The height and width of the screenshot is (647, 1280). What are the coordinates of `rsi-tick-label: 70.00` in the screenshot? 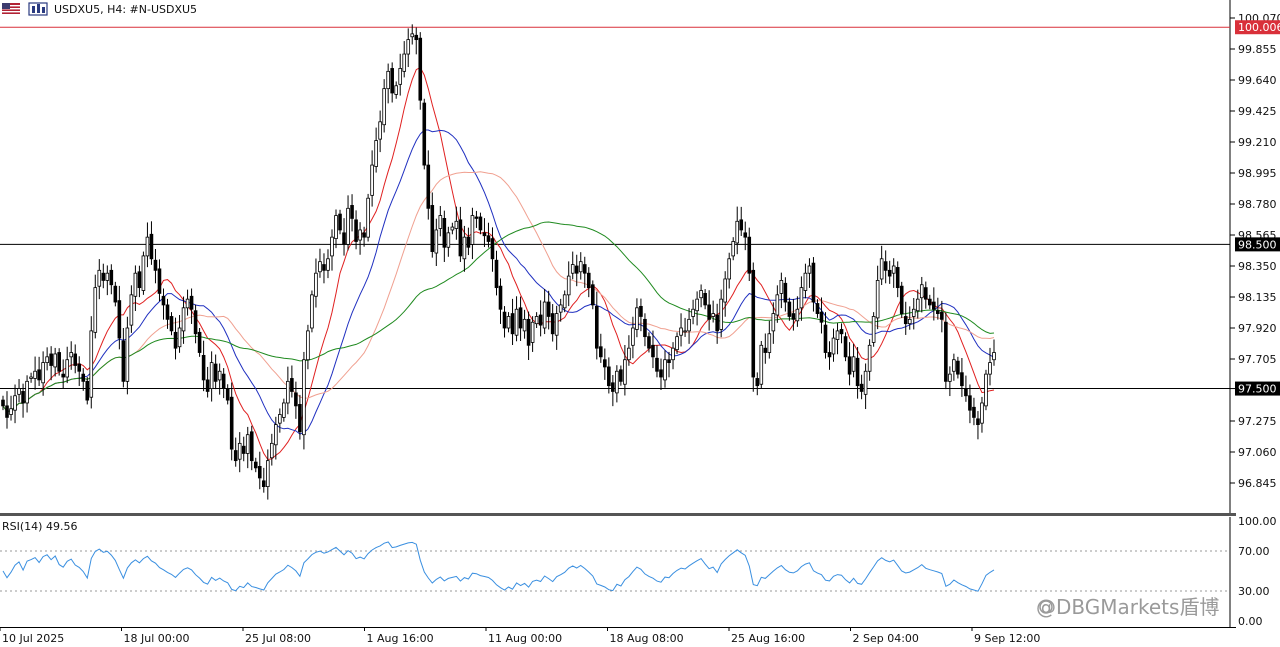 It's located at (1254, 551).